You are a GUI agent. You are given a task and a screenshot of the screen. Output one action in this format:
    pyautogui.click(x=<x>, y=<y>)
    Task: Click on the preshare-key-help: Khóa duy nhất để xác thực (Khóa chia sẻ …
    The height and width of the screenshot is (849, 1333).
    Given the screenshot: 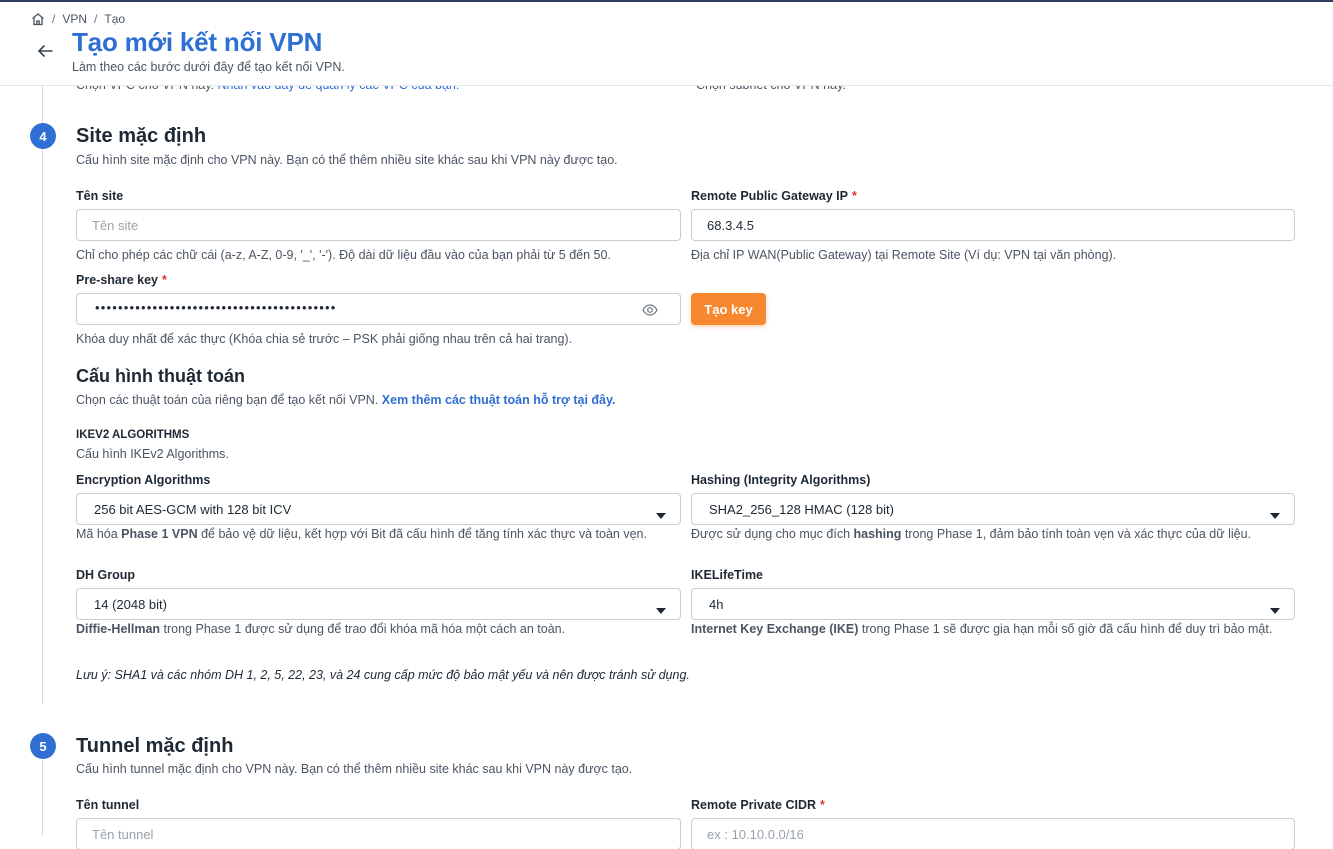 What is the action you would take?
    pyautogui.click(x=324, y=339)
    